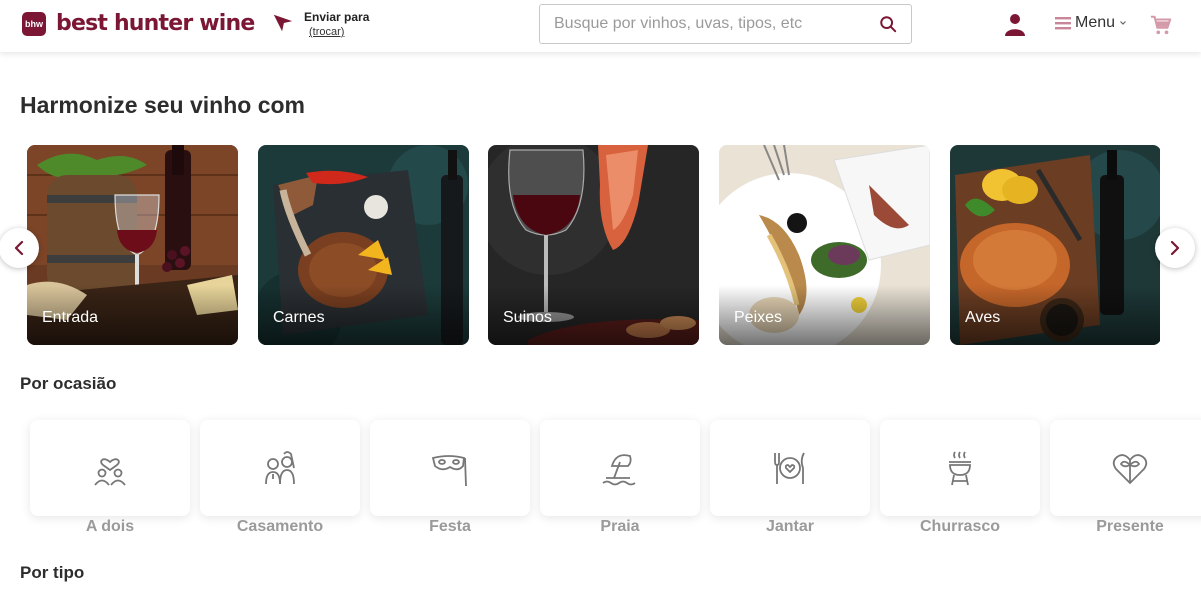  Describe the element at coordinates (1130, 526) in the screenshot. I see `occasion-label: Presente` at that location.